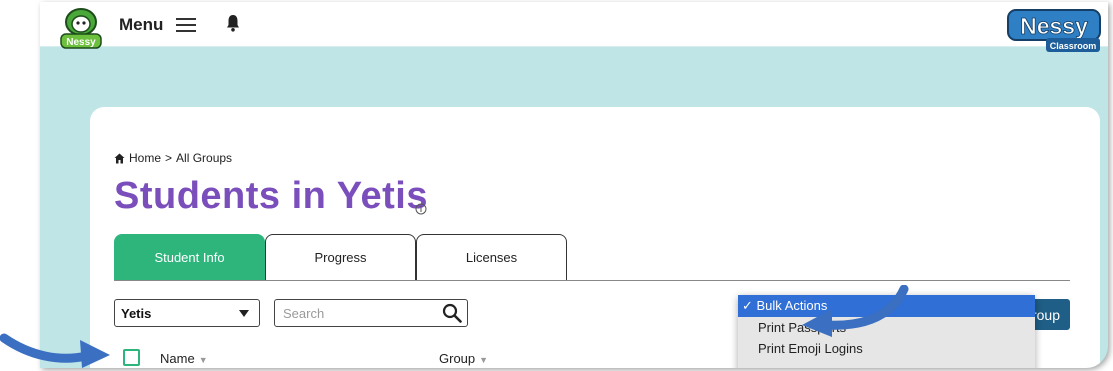  What do you see at coordinates (244, 313) in the screenshot?
I see `chevron-down-icon` at bounding box center [244, 313].